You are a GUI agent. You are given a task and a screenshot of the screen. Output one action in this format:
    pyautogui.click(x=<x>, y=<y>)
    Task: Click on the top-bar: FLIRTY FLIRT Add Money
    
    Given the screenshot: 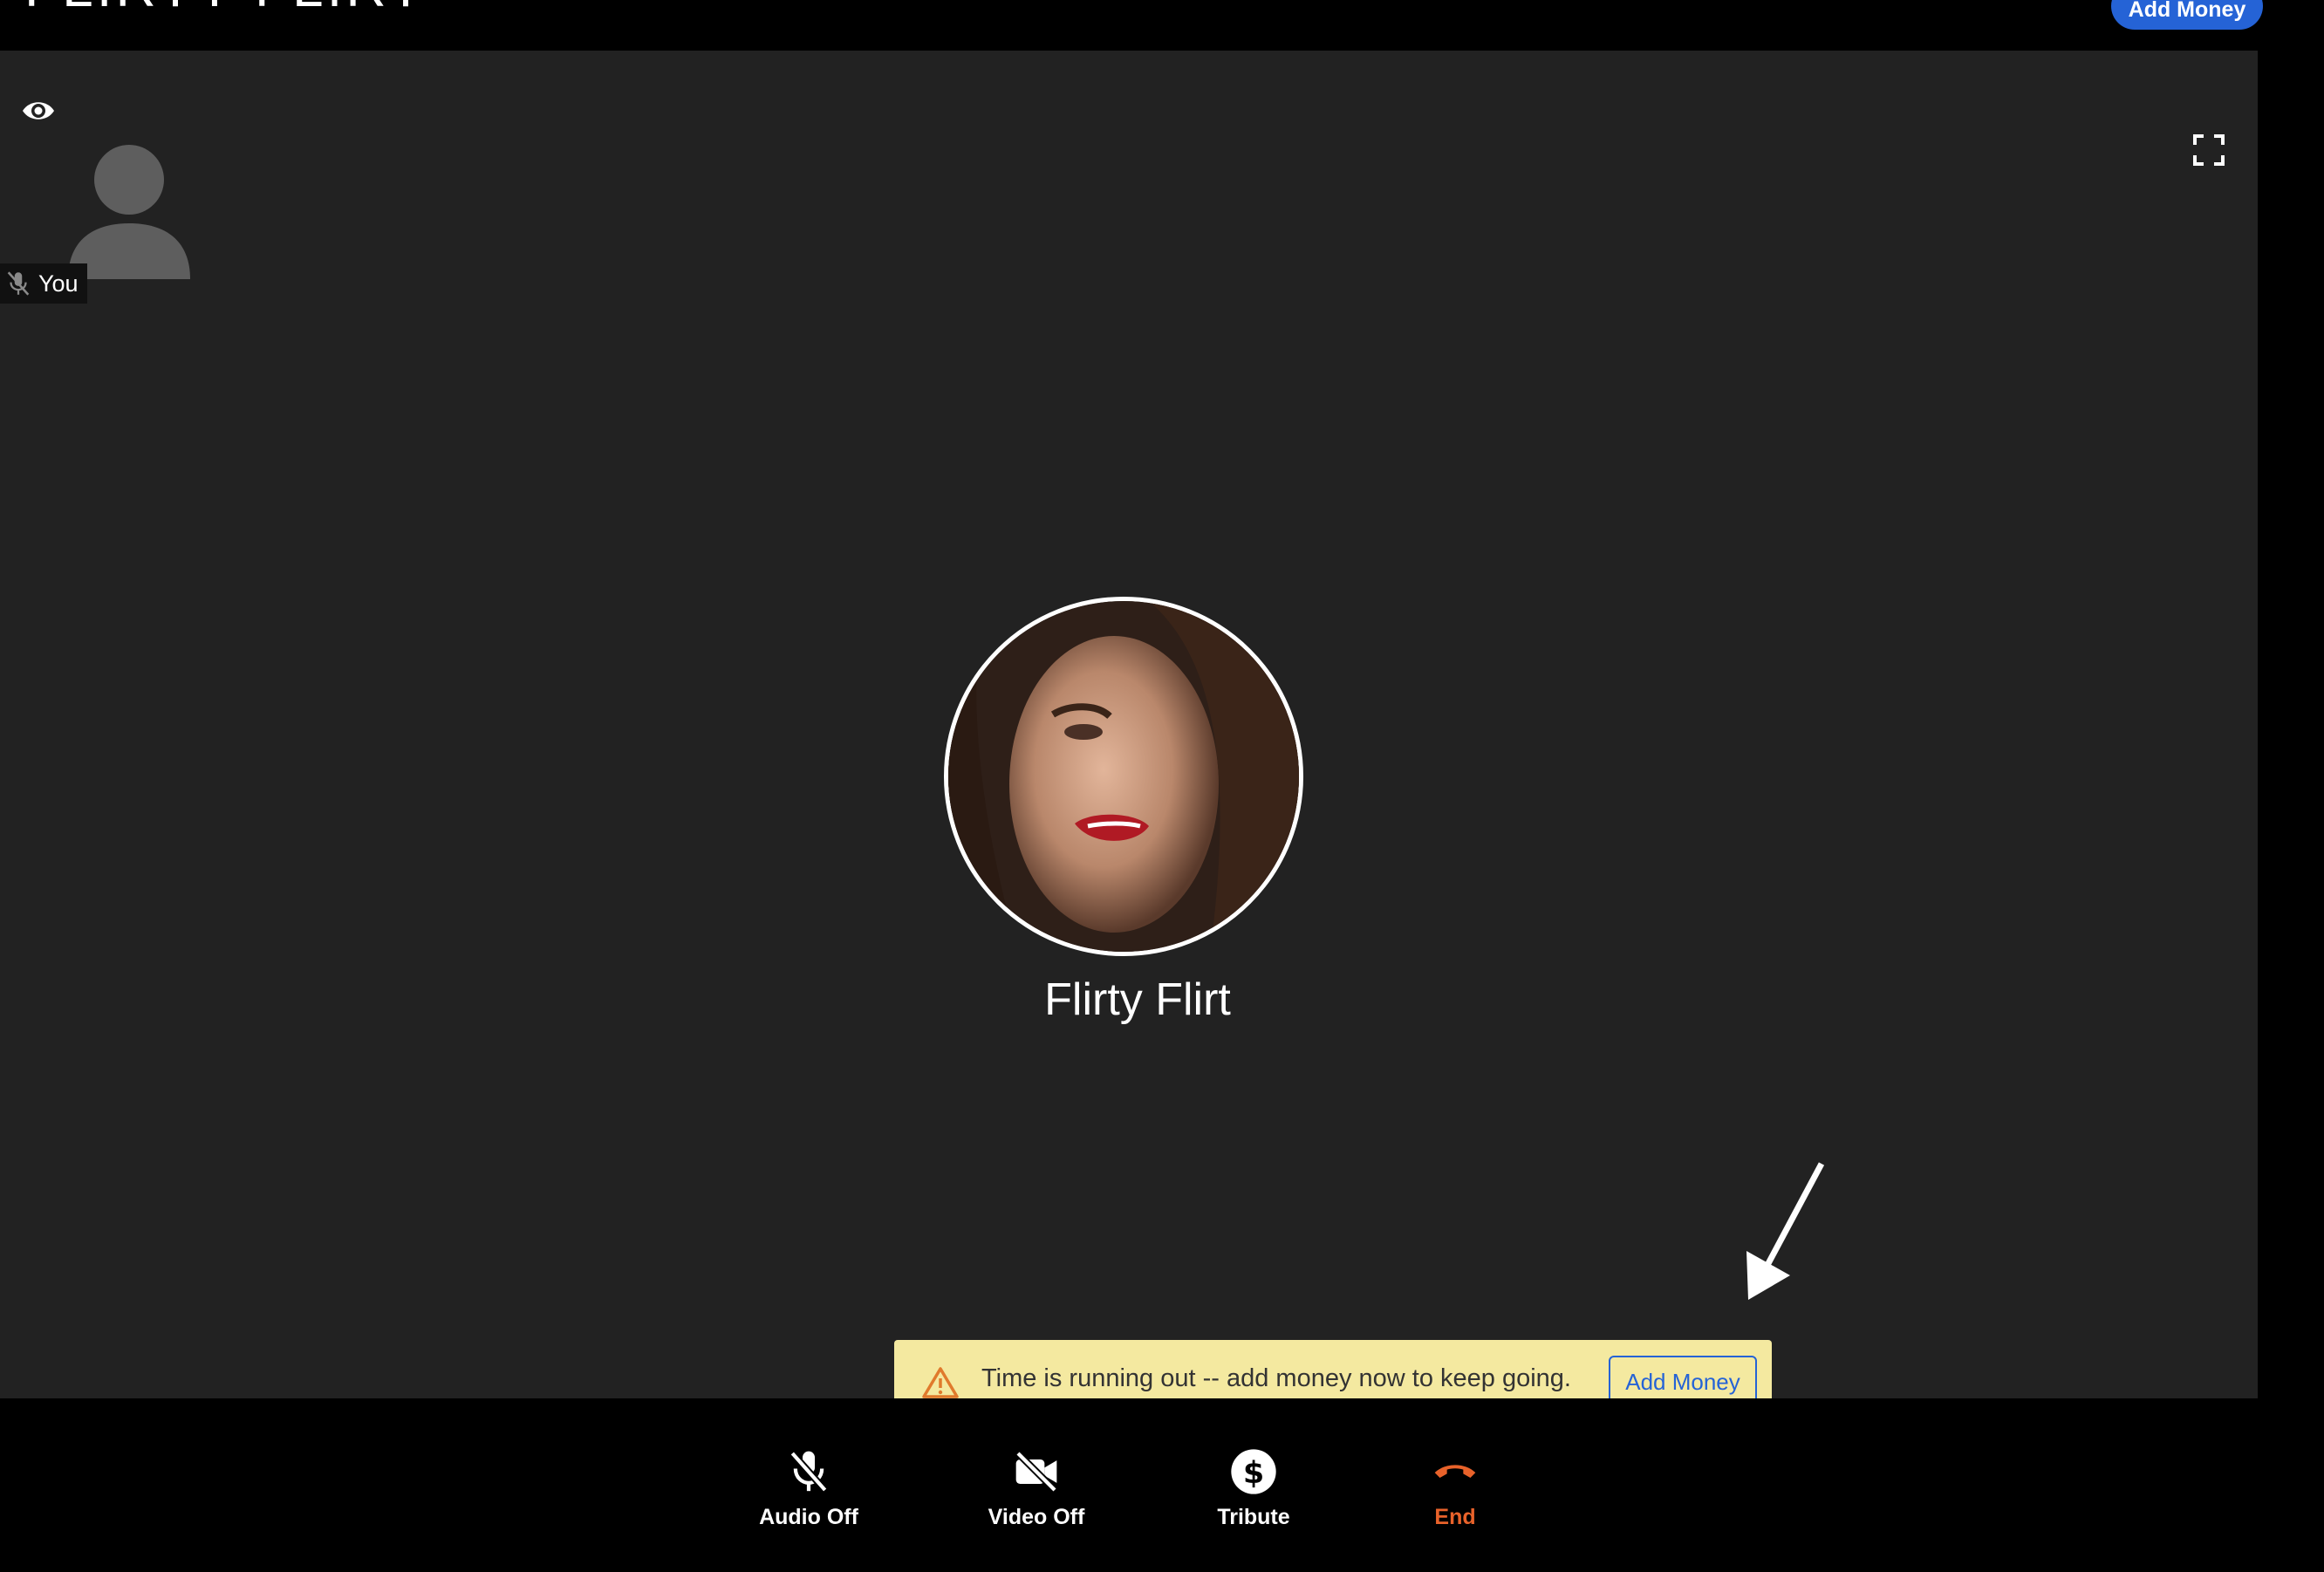 What is the action you would take?
    pyautogui.click(x=1162, y=25)
    